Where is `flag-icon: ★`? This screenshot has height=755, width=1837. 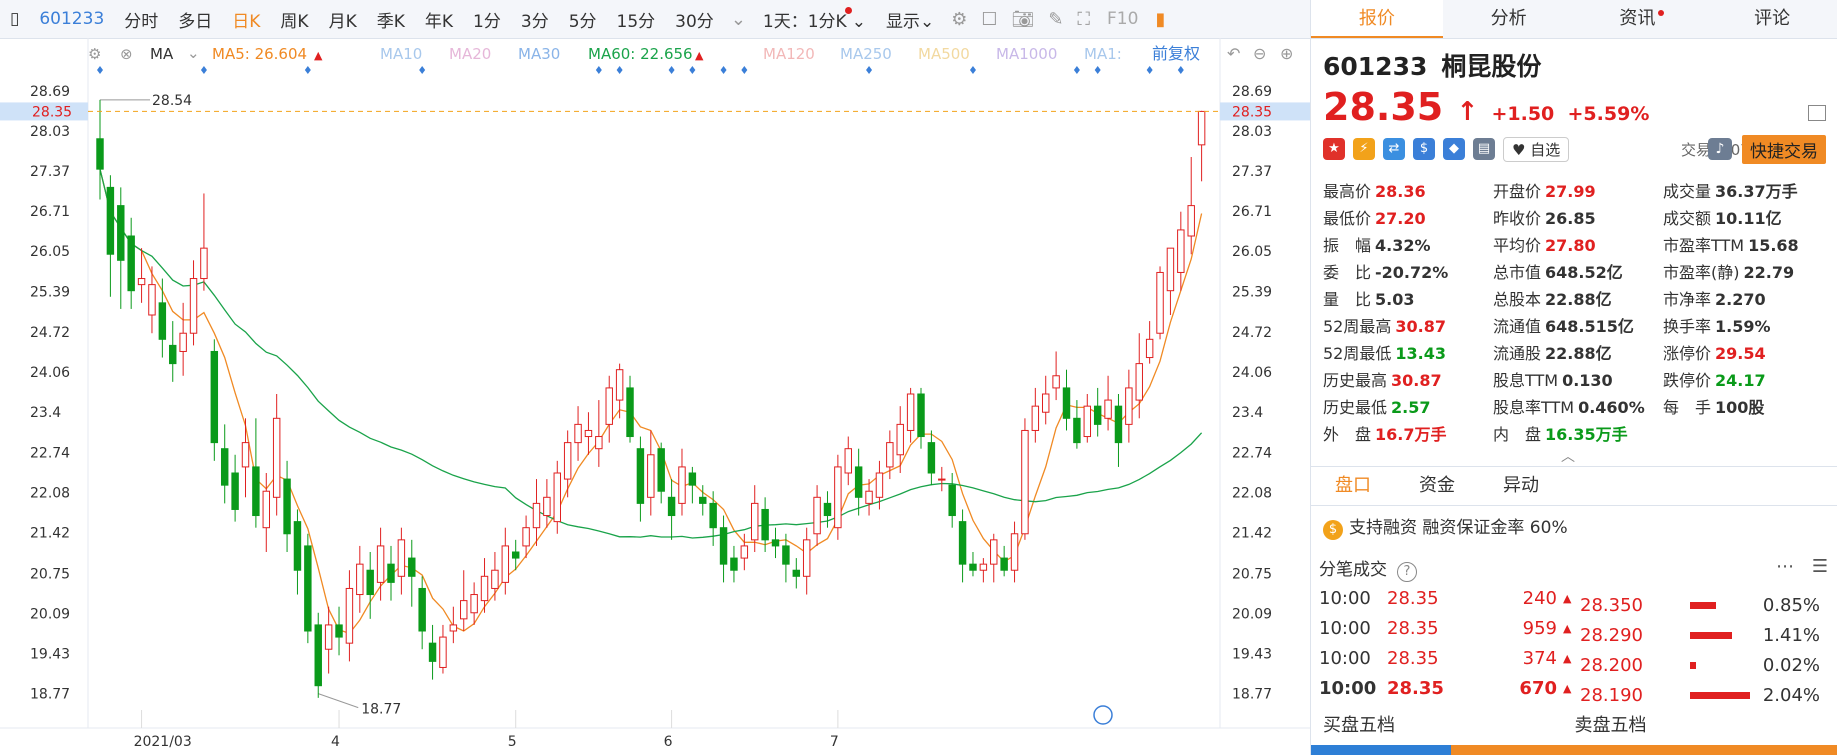 flag-icon: ★ is located at coordinates (1334, 149).